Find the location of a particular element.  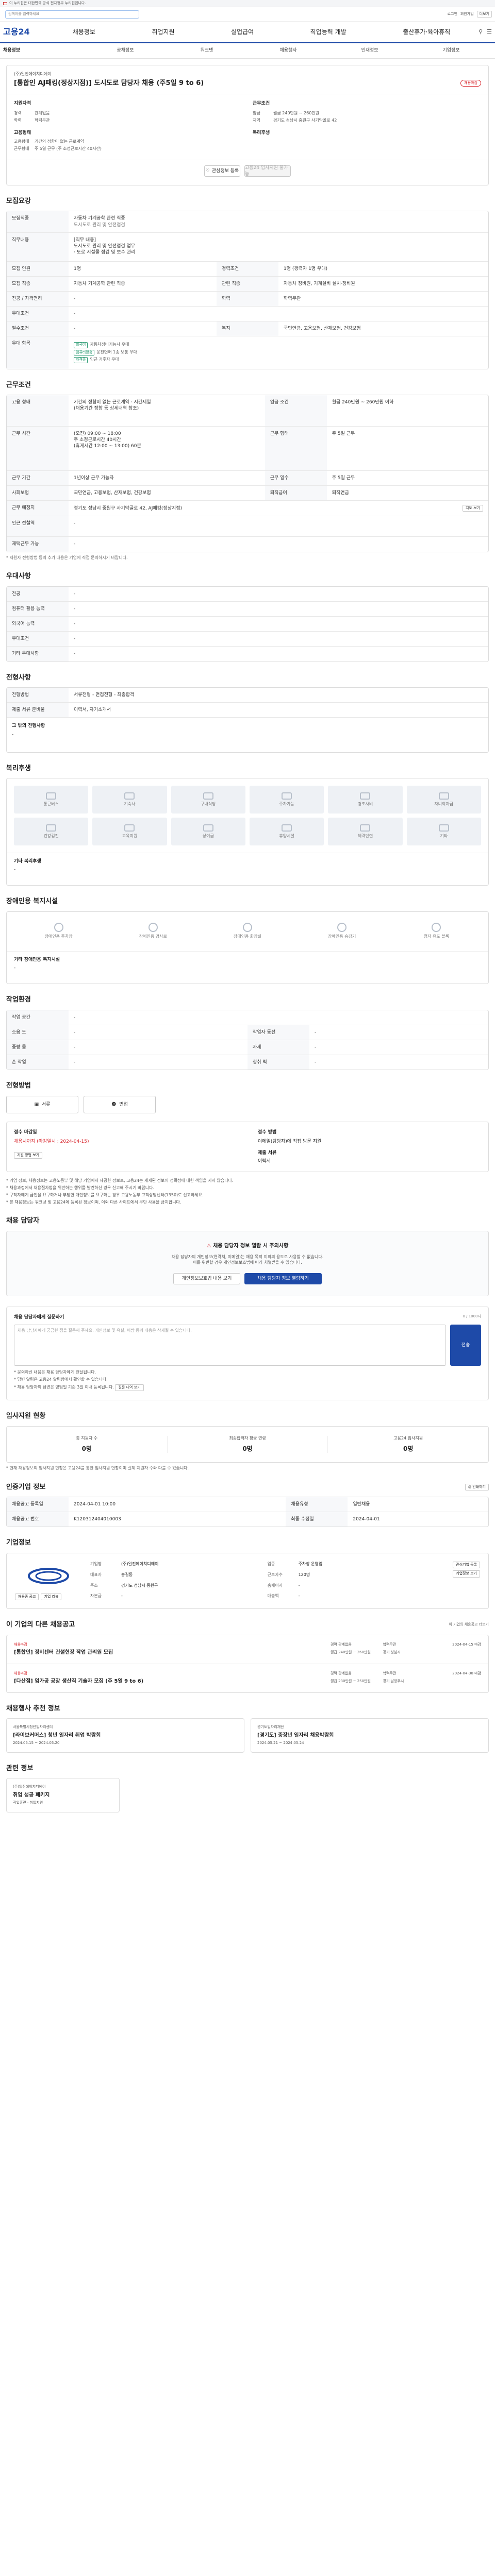

row-value: 주 5일 근무 is located at coordinates (407, 448).